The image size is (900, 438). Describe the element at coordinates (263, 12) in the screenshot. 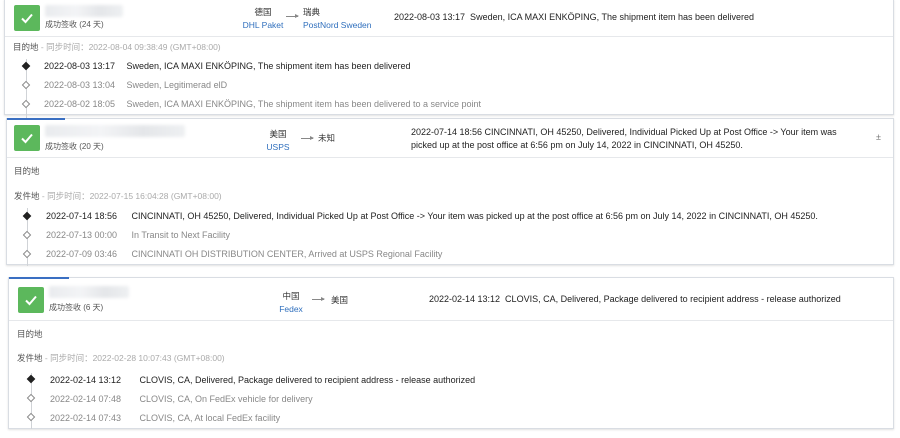

I see `origin-country: 德国` at that location.